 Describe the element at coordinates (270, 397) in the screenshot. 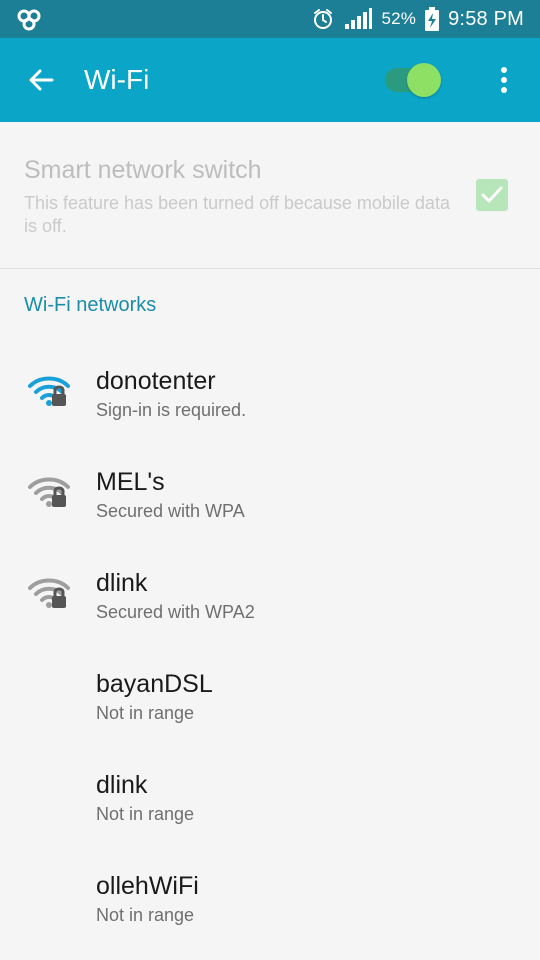

I see `network-item-donotenter: donotenter Sign-in is required.` at that location.